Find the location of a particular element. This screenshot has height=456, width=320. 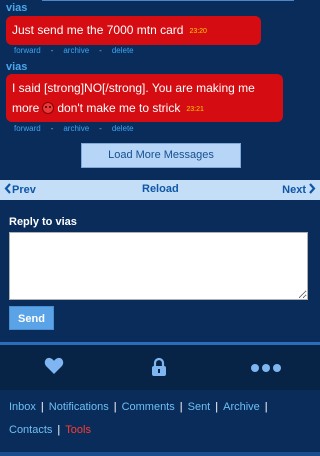

comments-link: Comments is located at coordinates (148, 407).